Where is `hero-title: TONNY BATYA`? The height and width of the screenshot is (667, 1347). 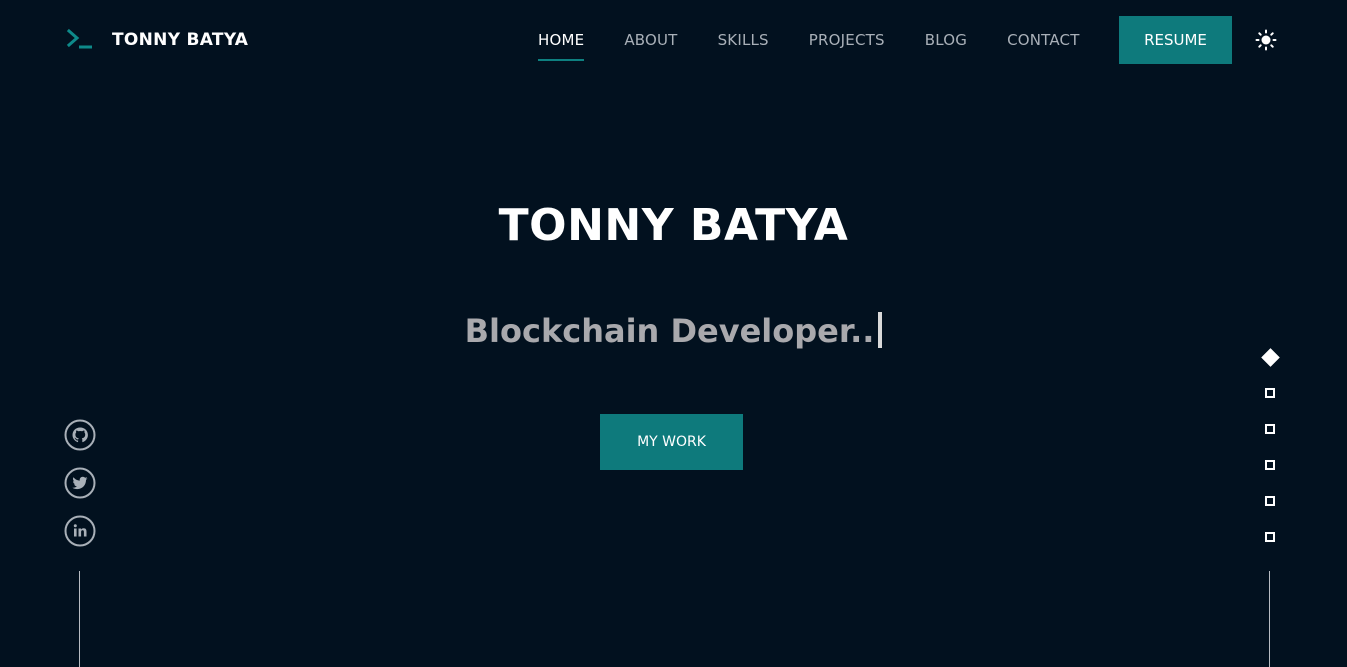
hero-title: TONNY BATYA is located at coordinates (673, 225).